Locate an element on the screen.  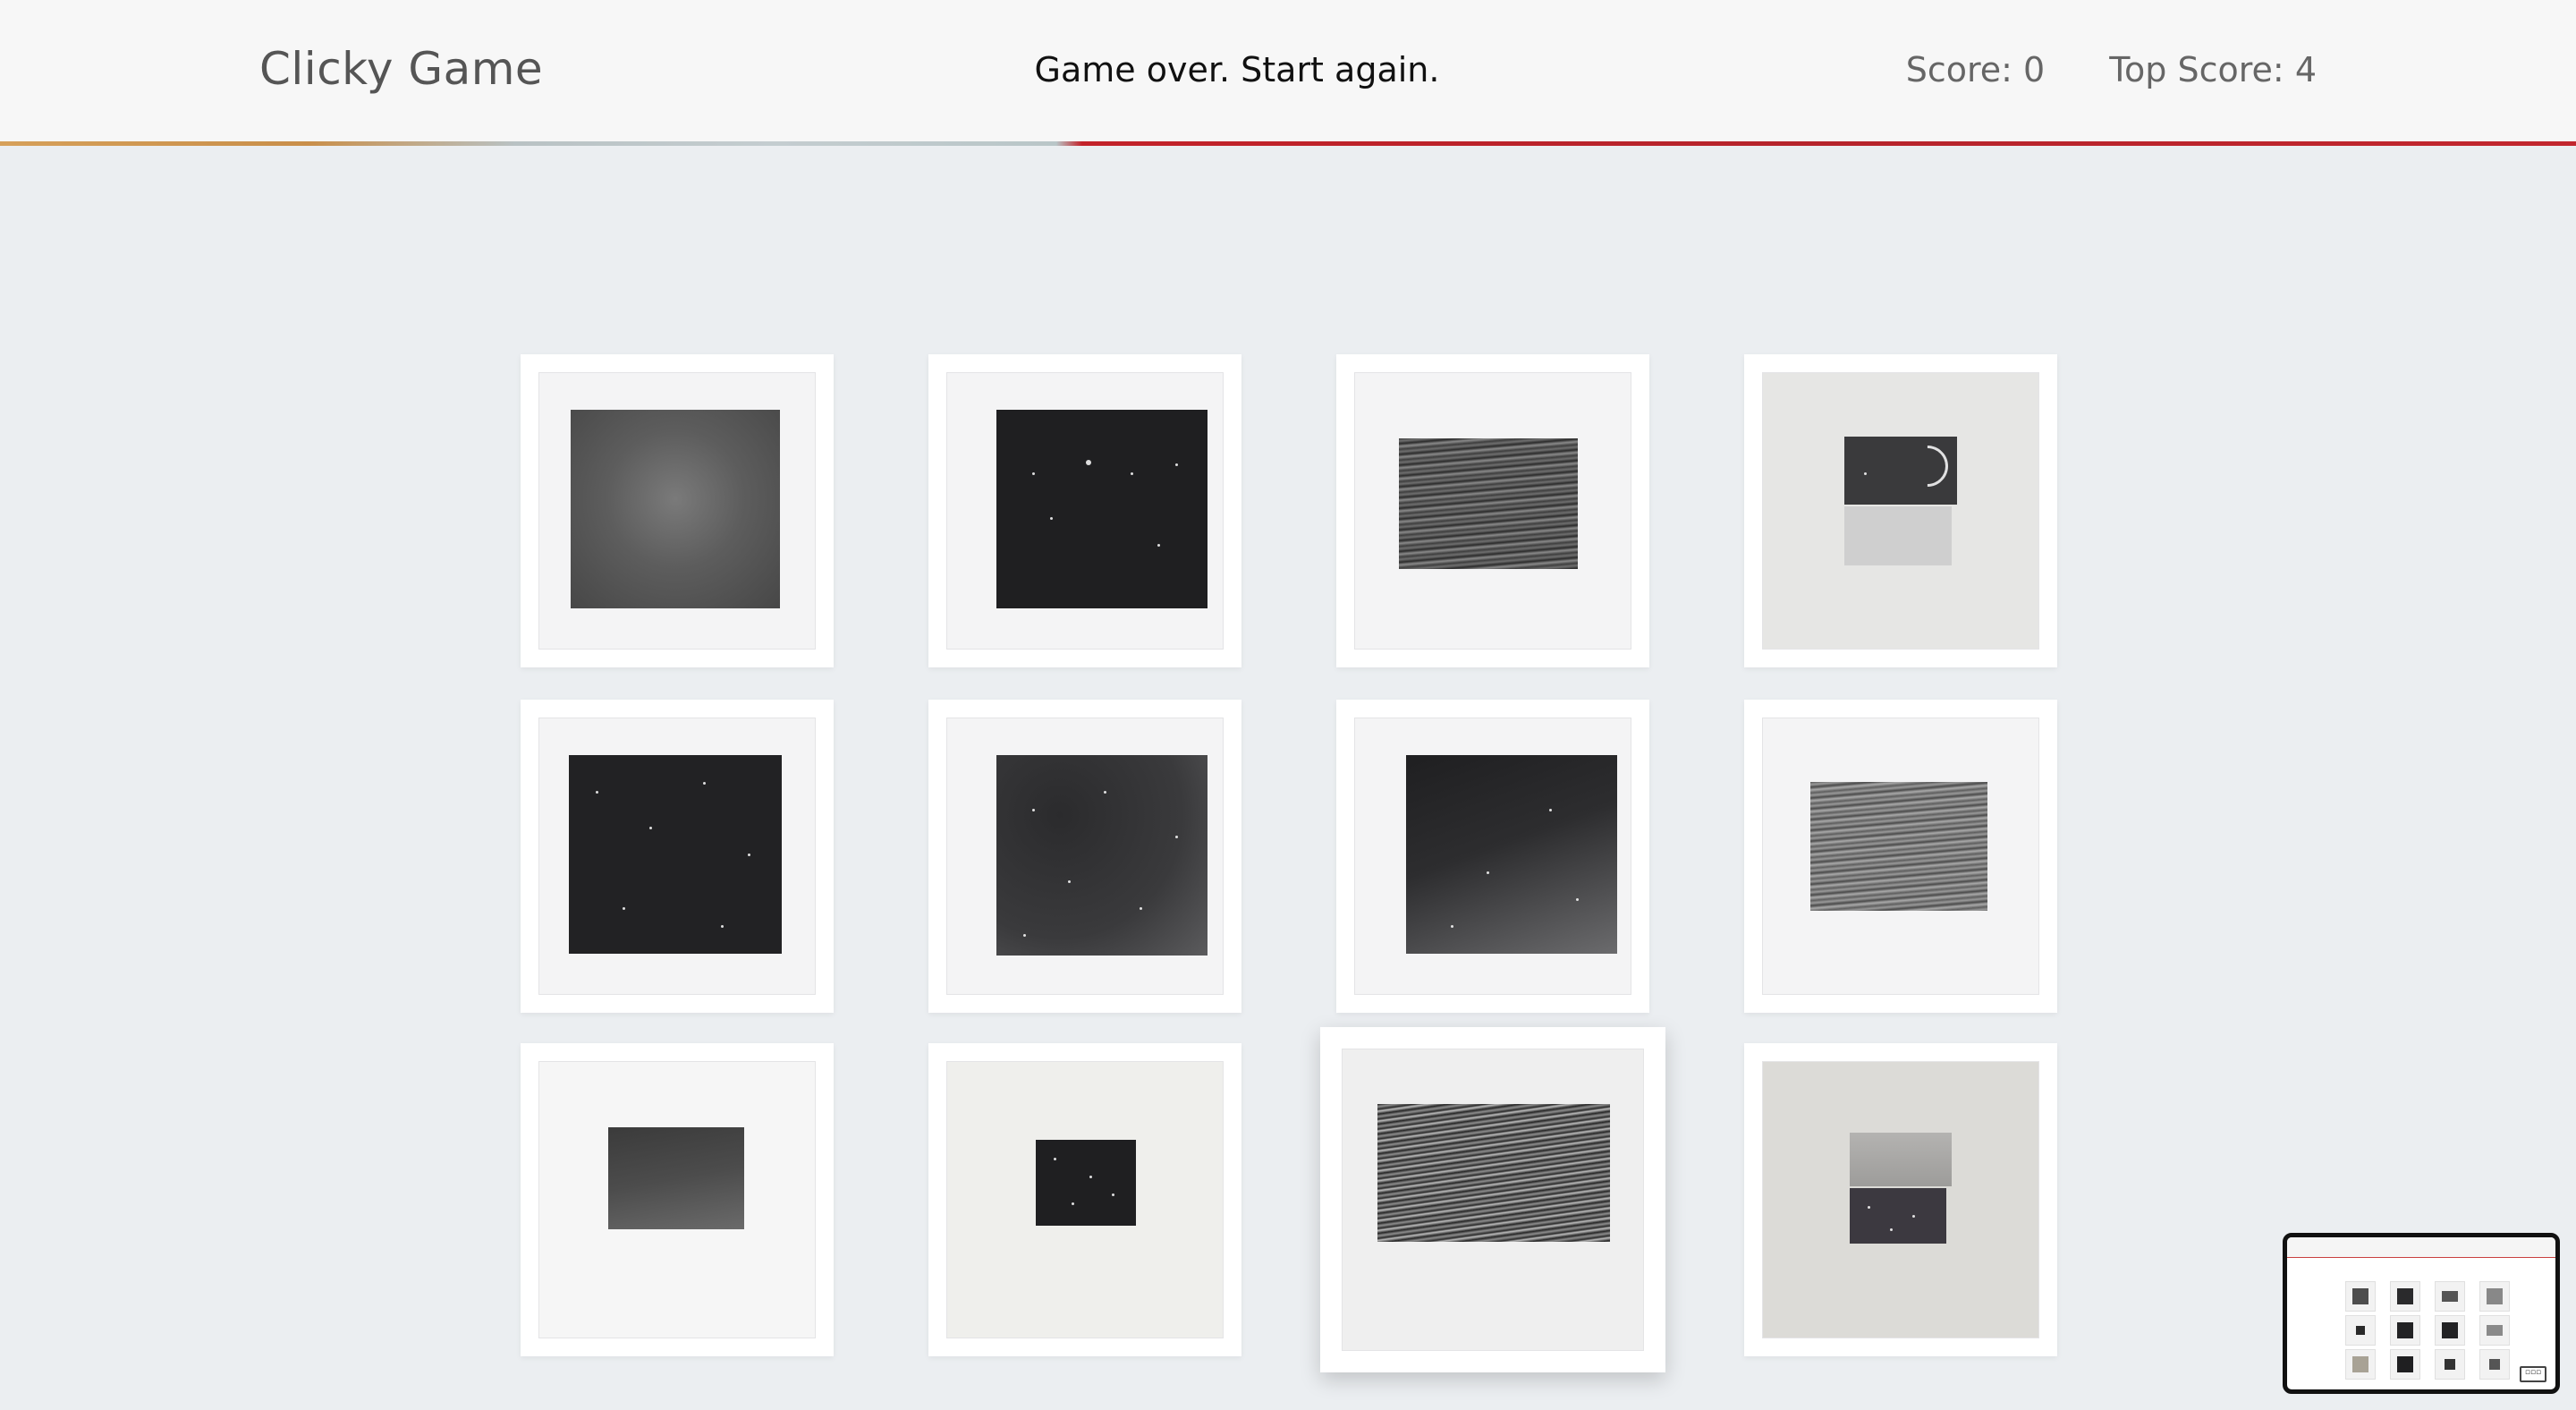
card-small-stars is located at coordinates (1084, 1199).